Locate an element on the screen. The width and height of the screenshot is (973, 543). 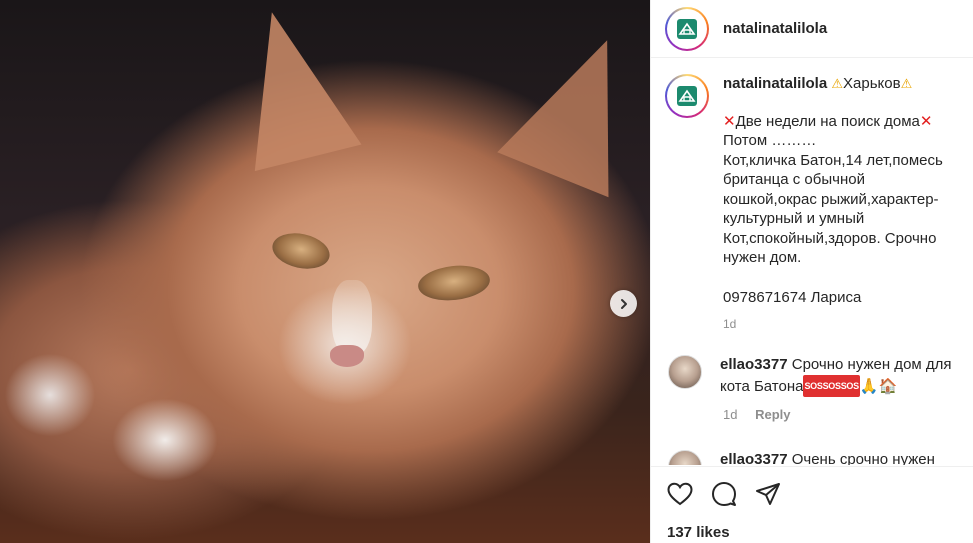
share-button is located at coordinates (768, 494).